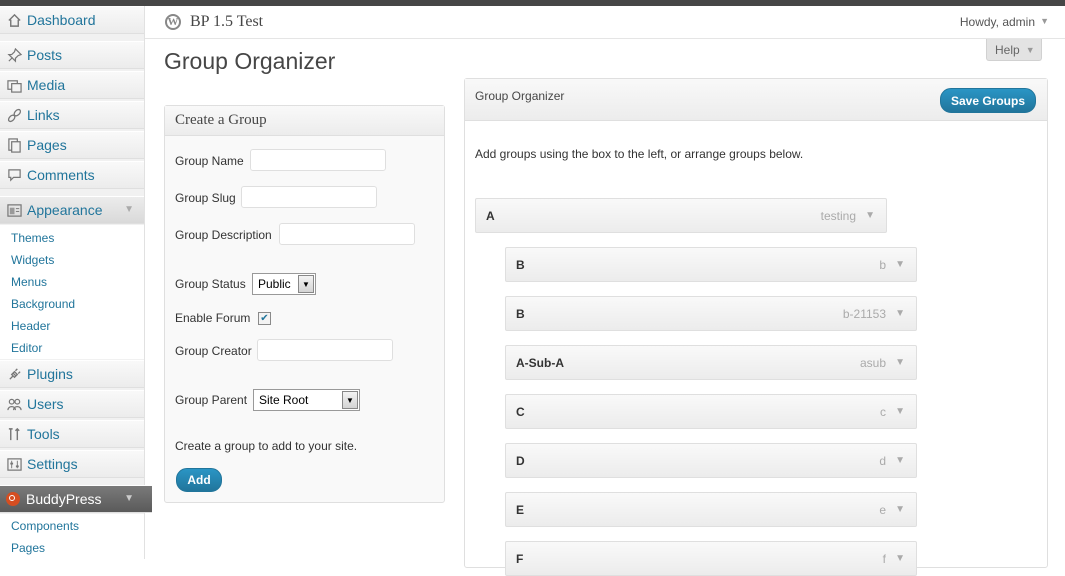 The image size is (1065, 576). What do you see at coordinates (213, 351) in the screenshot?
I see `group-creator-label: Group Creator` at bounding box center [213, 351].